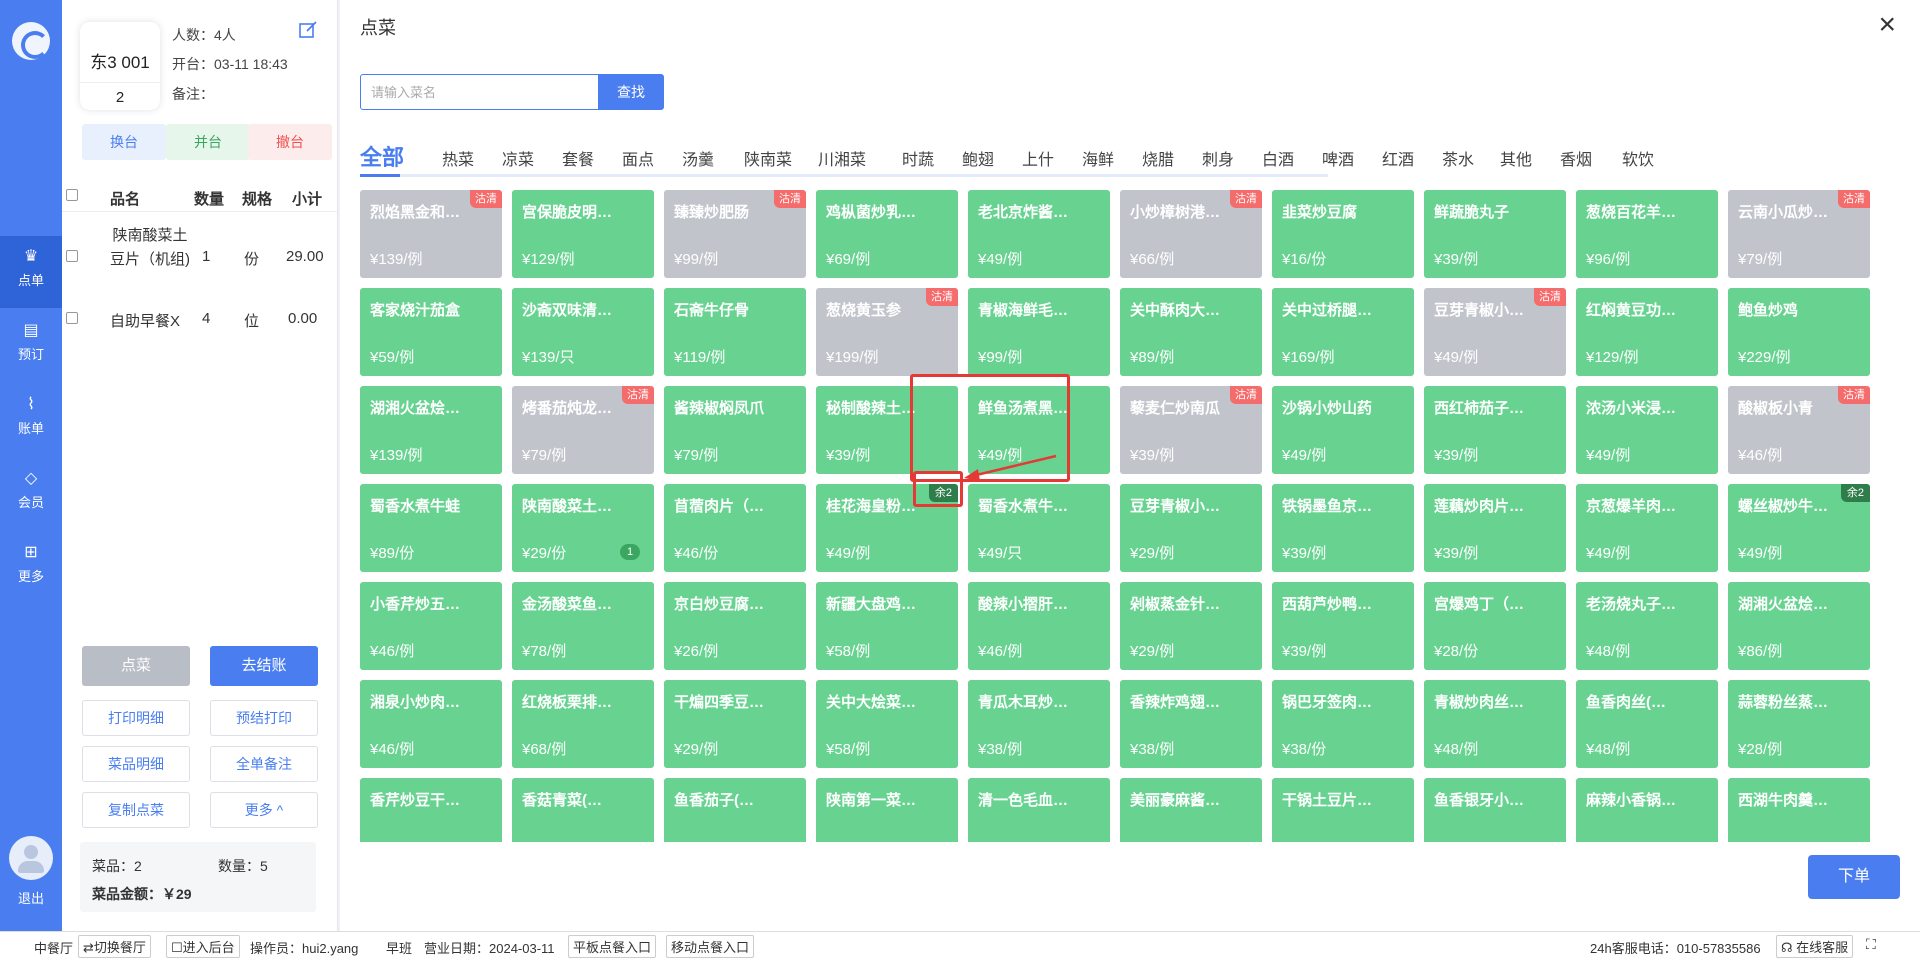 The width and height of the screenshot is (1920, 959). I want to click on dish-card: 京葱爆羊肉… ¥49/例, so click(1647, 528).